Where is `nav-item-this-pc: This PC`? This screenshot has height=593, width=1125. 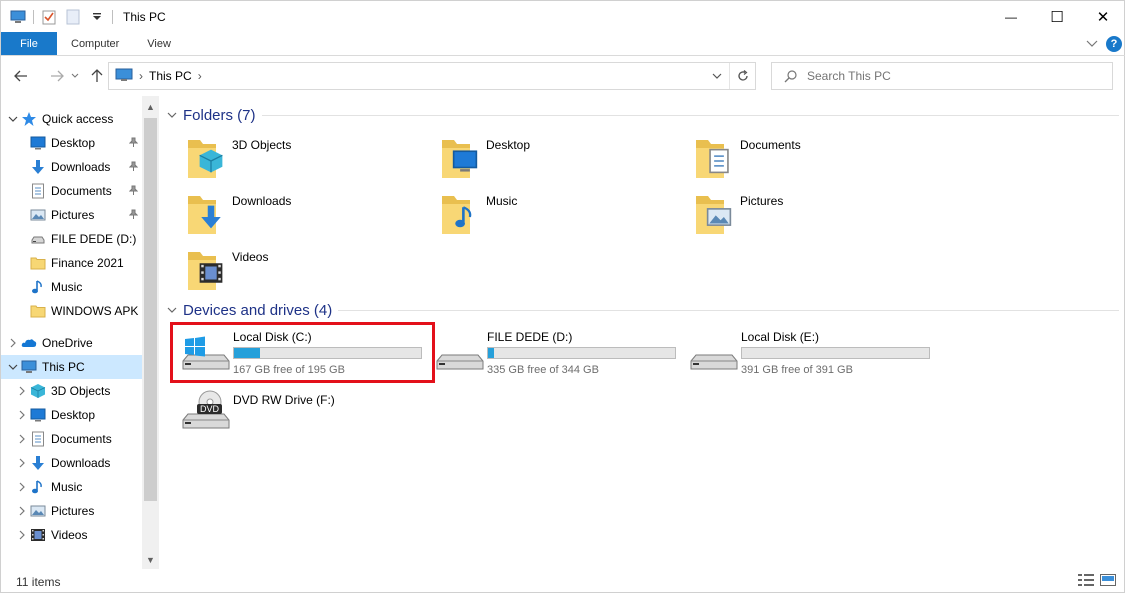 nav-item-this-pc: This PC is located at coordinates (71, 367).